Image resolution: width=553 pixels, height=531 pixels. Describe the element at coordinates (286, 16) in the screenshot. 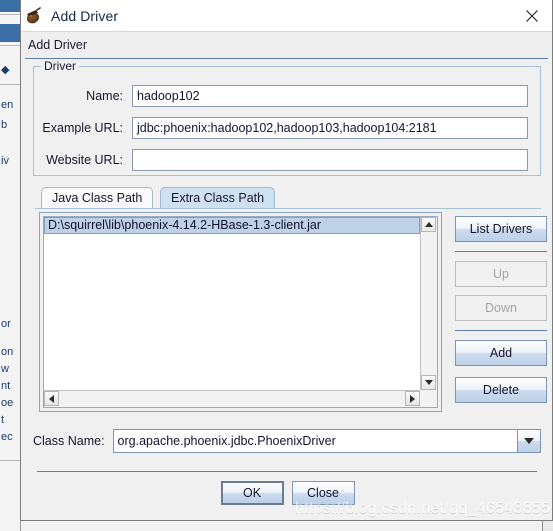

I see `dialog-titlebar: Add Driver` at that location.